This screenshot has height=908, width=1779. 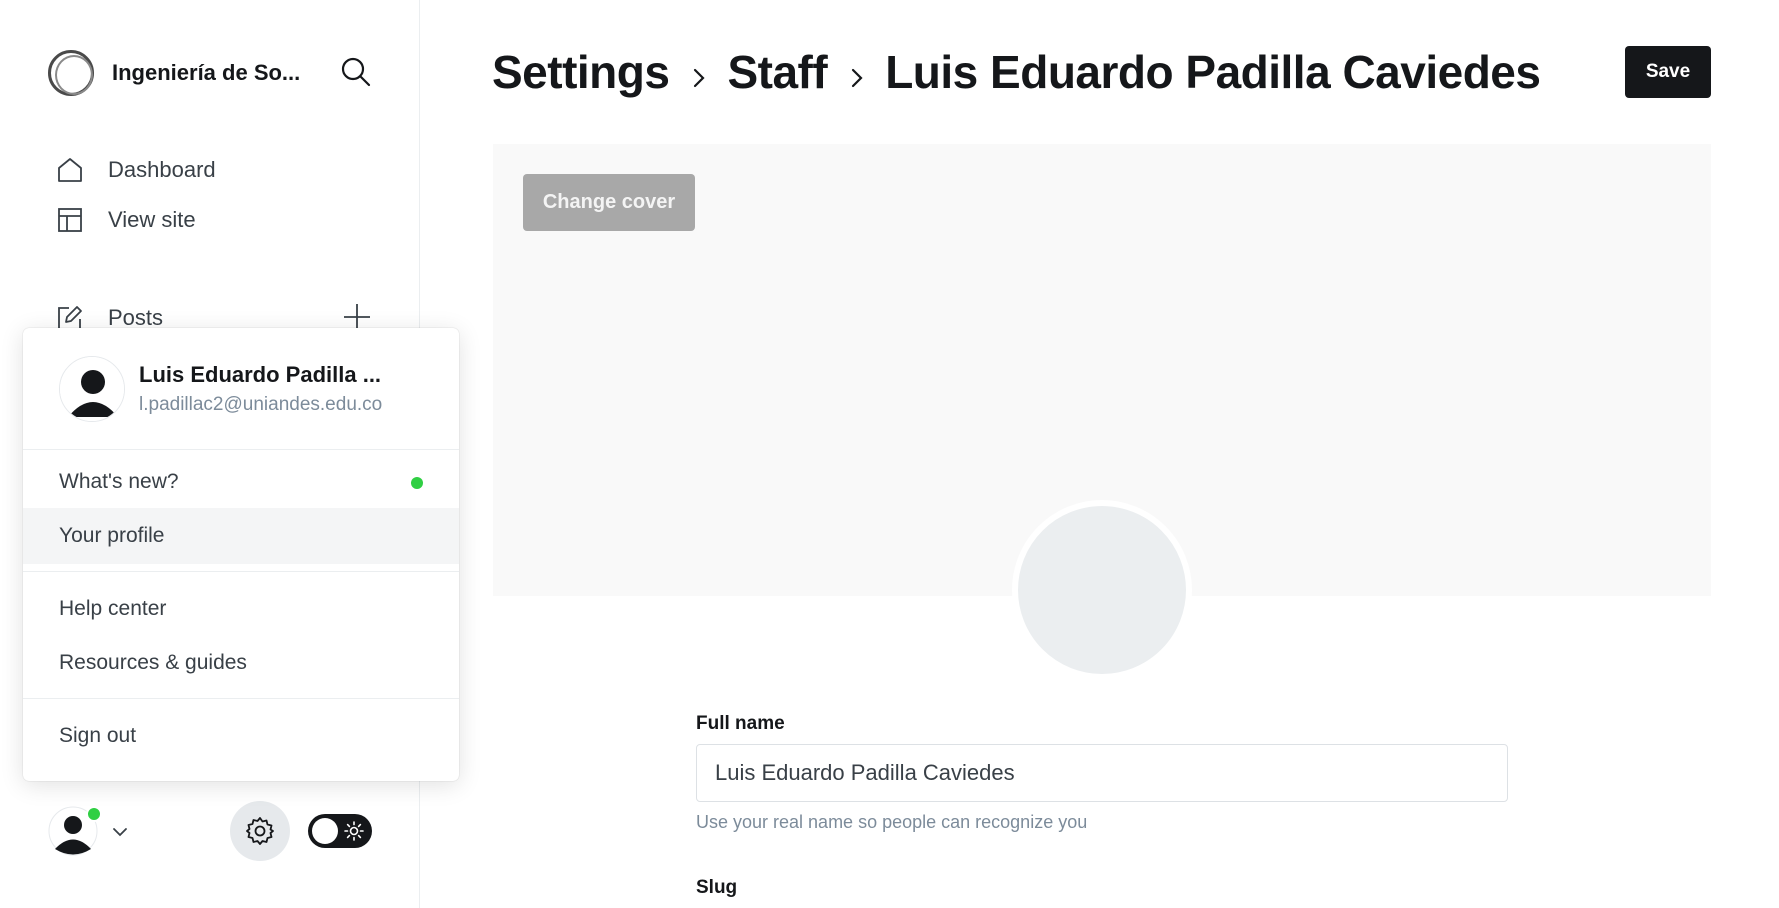 I want to click on change-cover-button: Change cover, so click(x=609, y=202).